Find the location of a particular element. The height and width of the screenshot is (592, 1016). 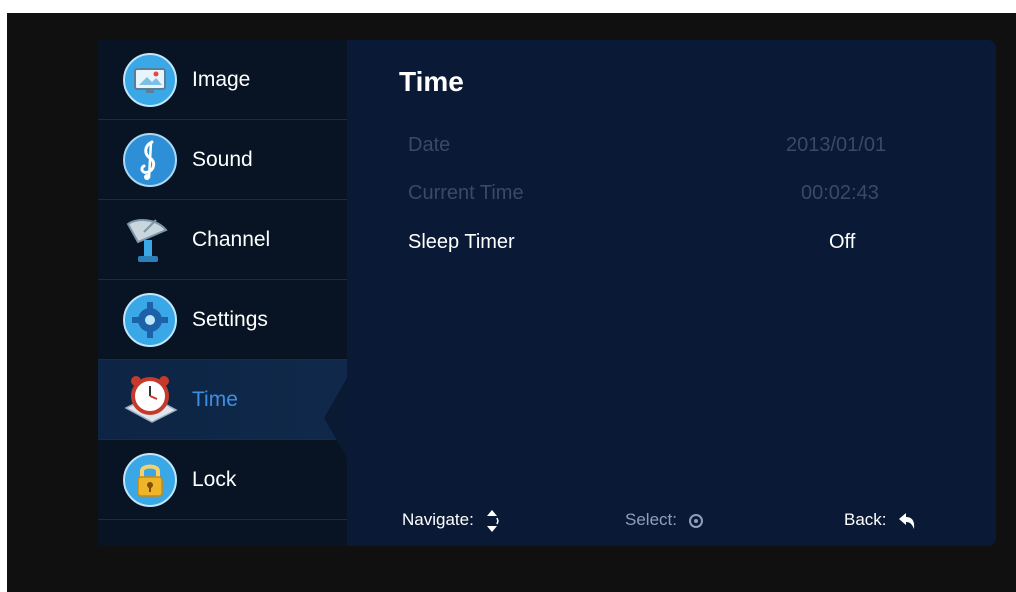

sidebar-item-label: Settings is located at coordinates (230, 319).